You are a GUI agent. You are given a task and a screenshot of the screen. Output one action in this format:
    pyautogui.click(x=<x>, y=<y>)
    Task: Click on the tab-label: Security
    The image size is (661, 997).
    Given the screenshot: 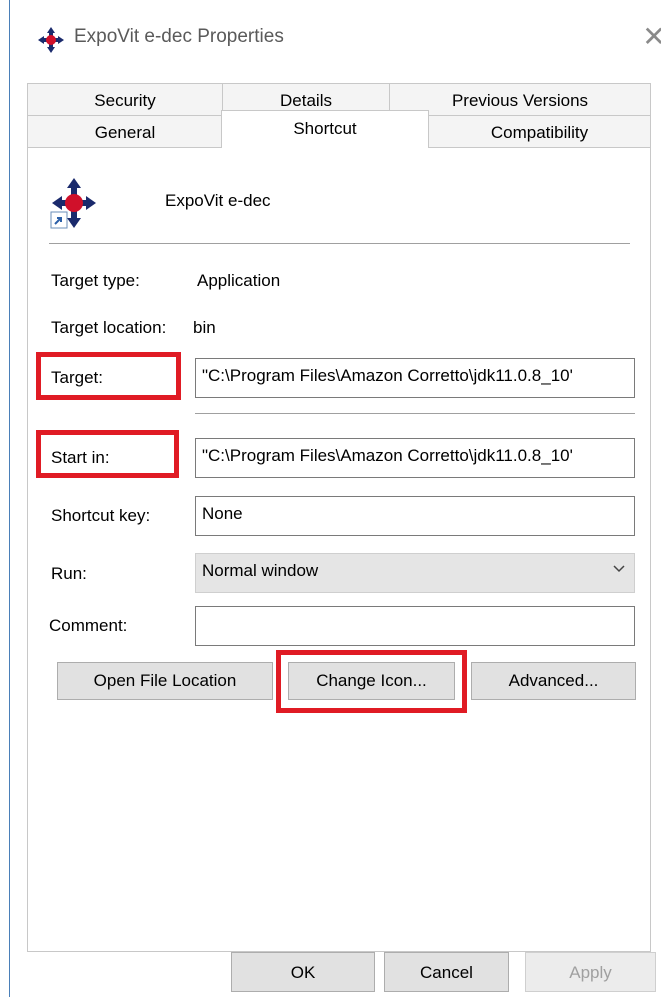 What is the action you would take?
    pyautogui.click(x=125, y=100)
    